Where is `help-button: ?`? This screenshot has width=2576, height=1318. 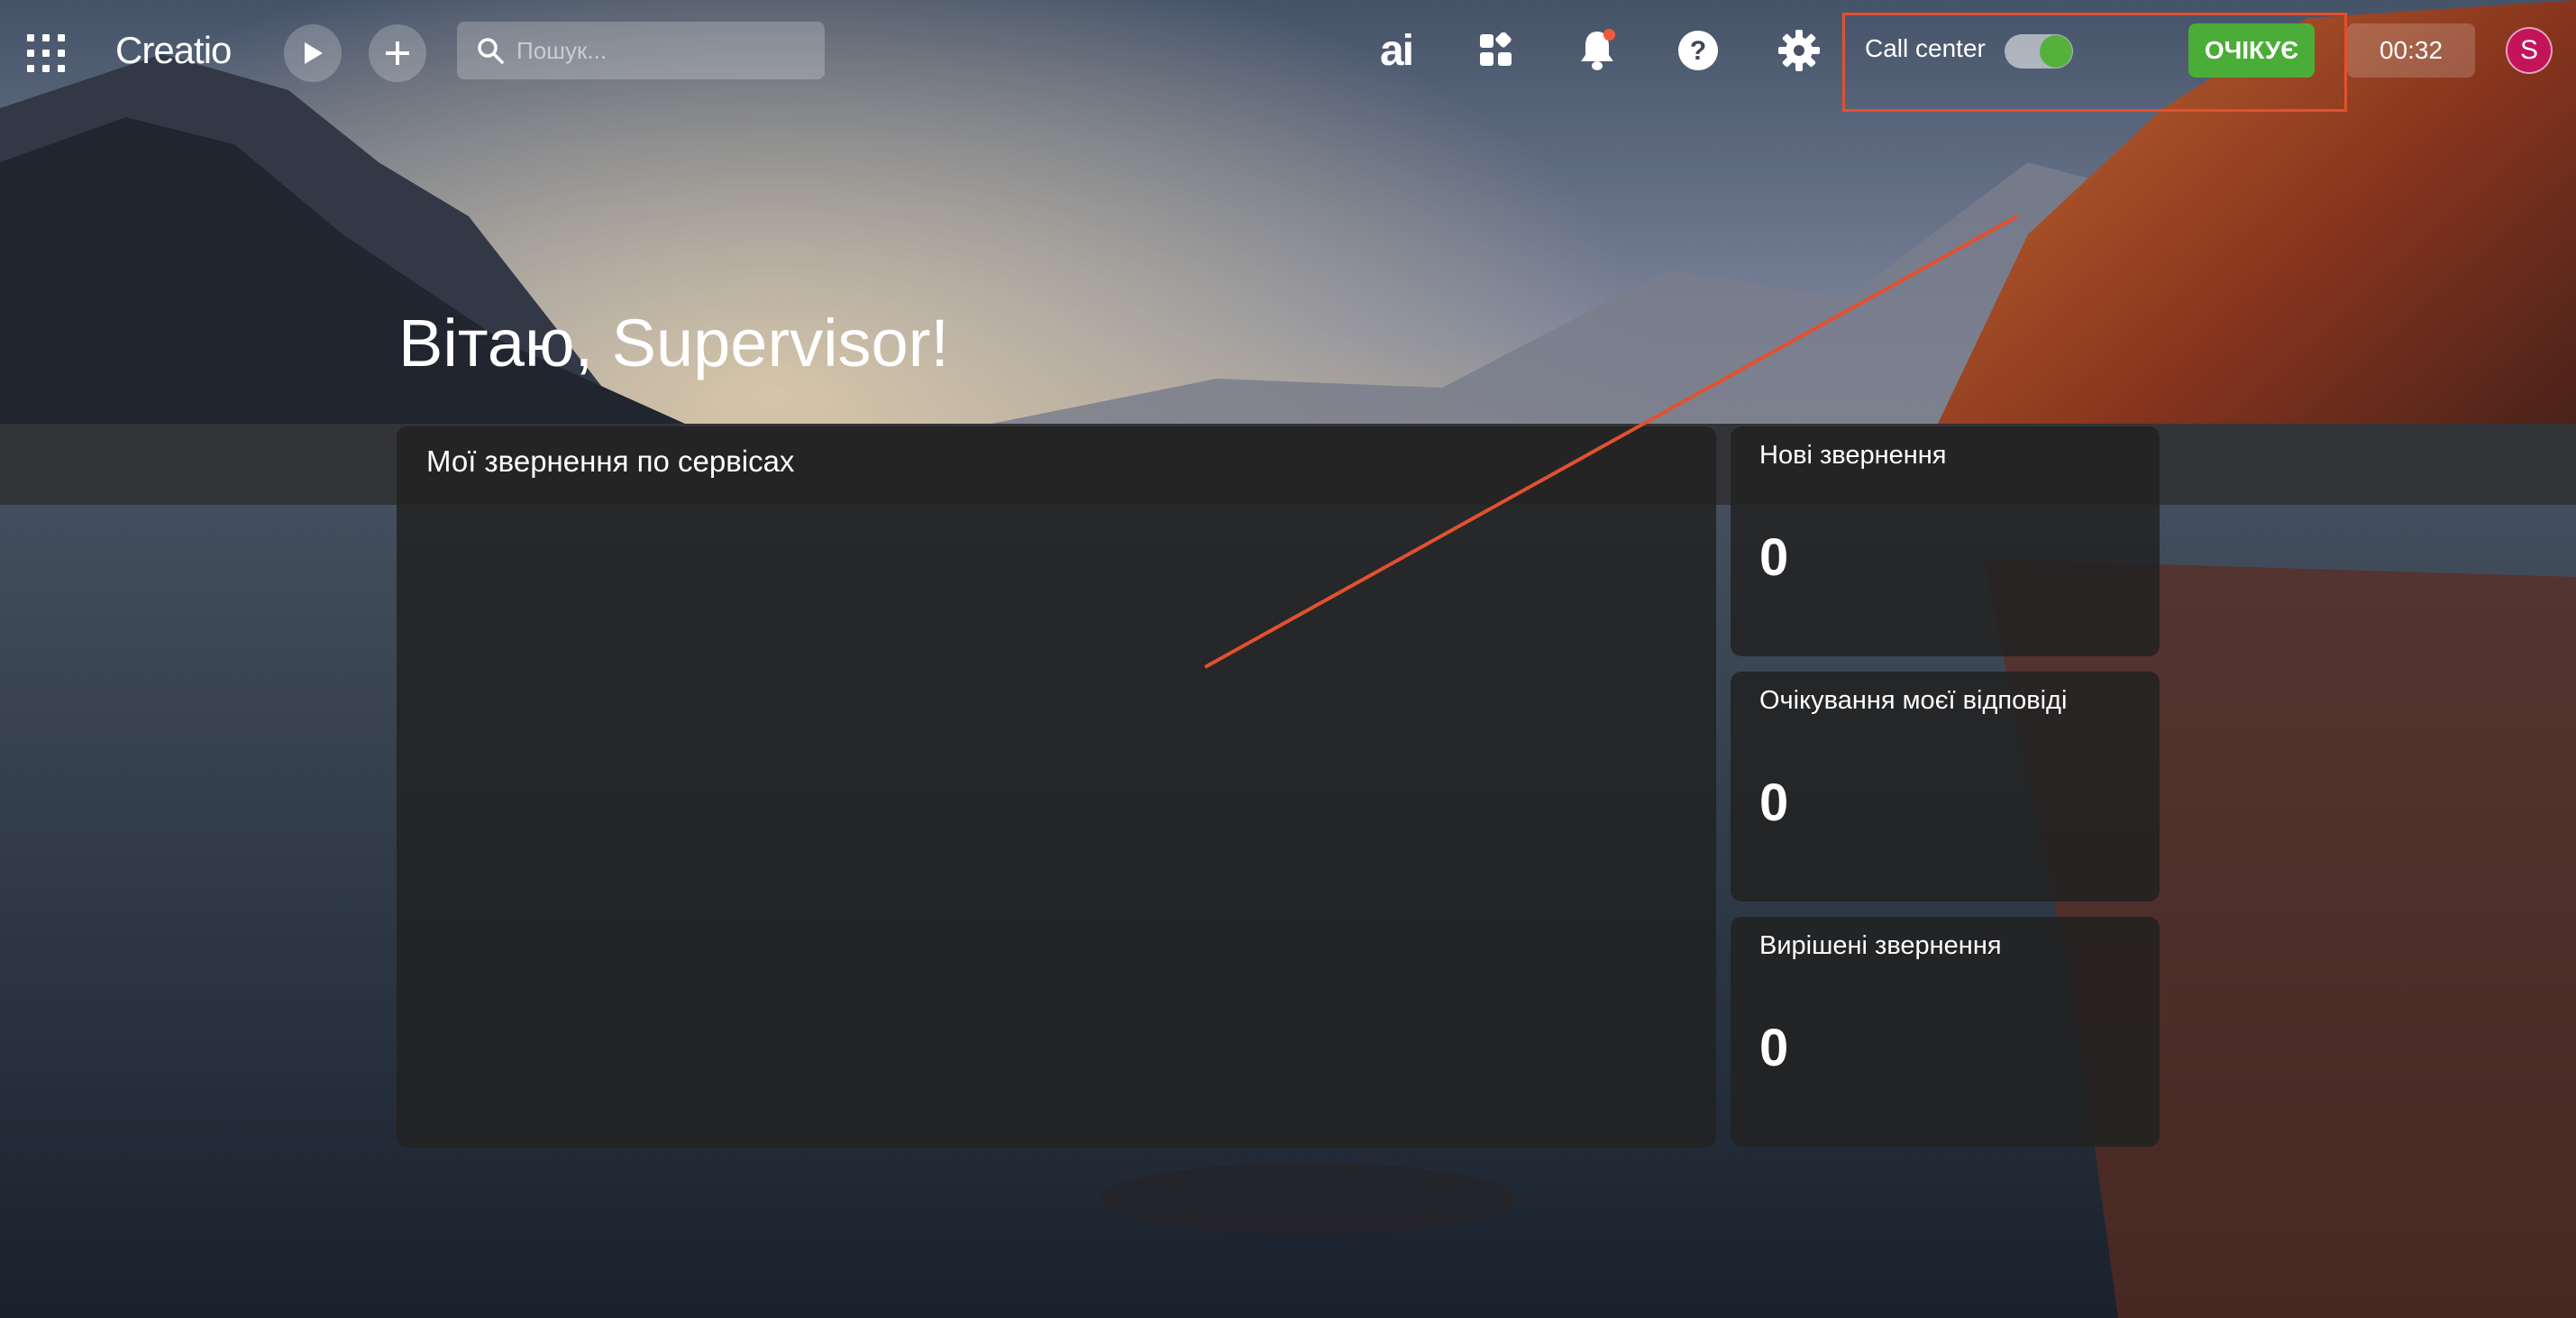
help-button: ? is located at coordinates (1698, 50).